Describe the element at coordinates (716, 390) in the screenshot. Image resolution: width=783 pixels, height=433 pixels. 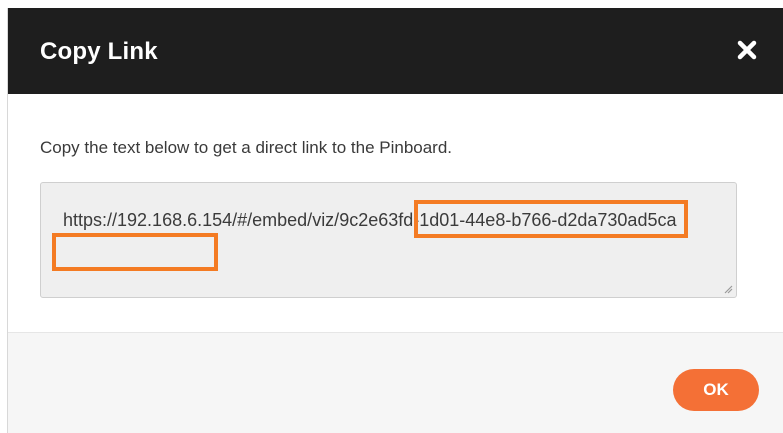
I see `ok-button: OK` at that location.